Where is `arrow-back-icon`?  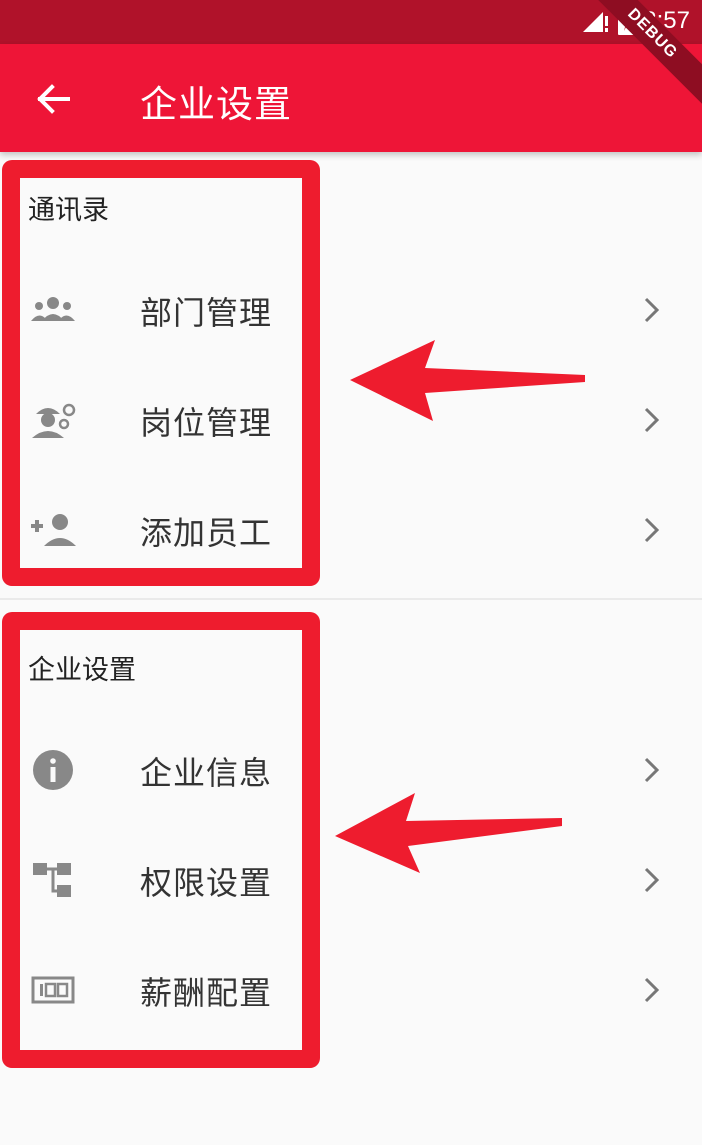 arrow-back-icon is located at coordinates (53, 99).